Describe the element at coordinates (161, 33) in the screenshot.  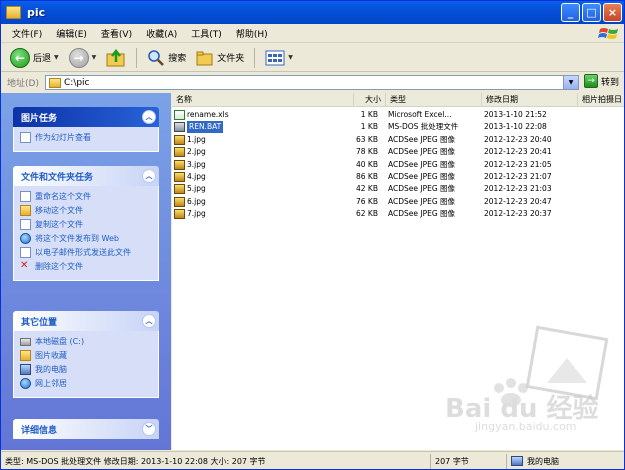
I see `menu-favorites: 收藏(A)` at that location.